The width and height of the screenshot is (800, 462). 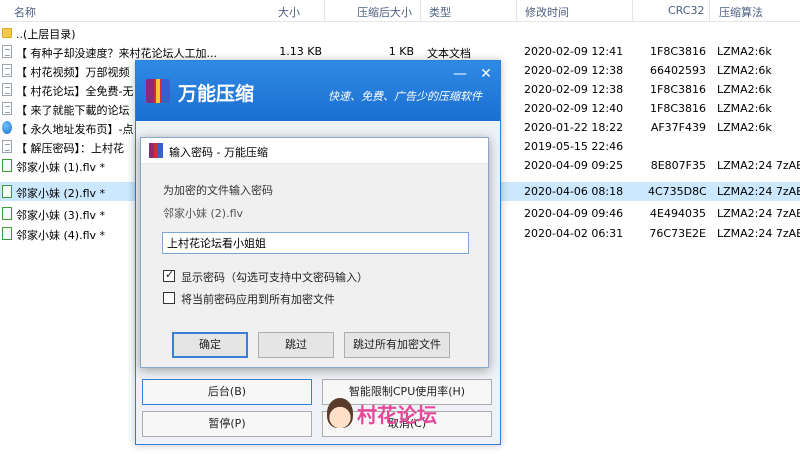 I want to click on file-name: 邻家小妹 (4).flv *, so click(x=61, y=235).